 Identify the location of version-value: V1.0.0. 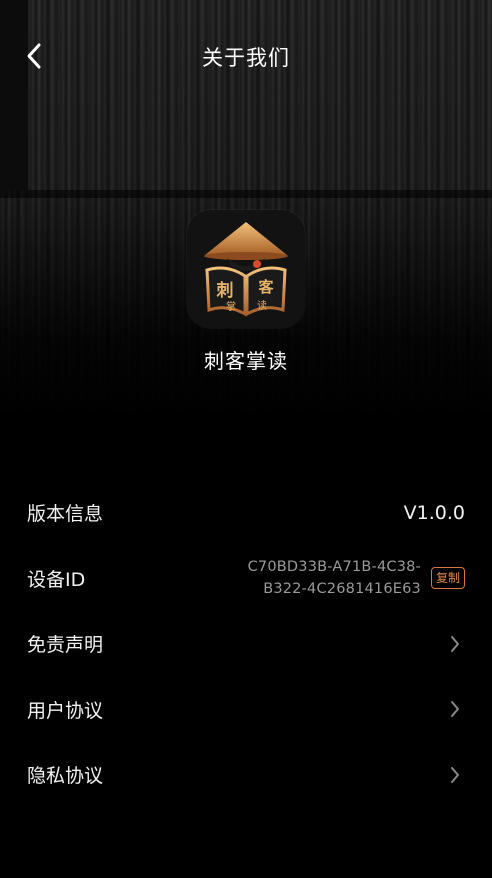
(434, 512).